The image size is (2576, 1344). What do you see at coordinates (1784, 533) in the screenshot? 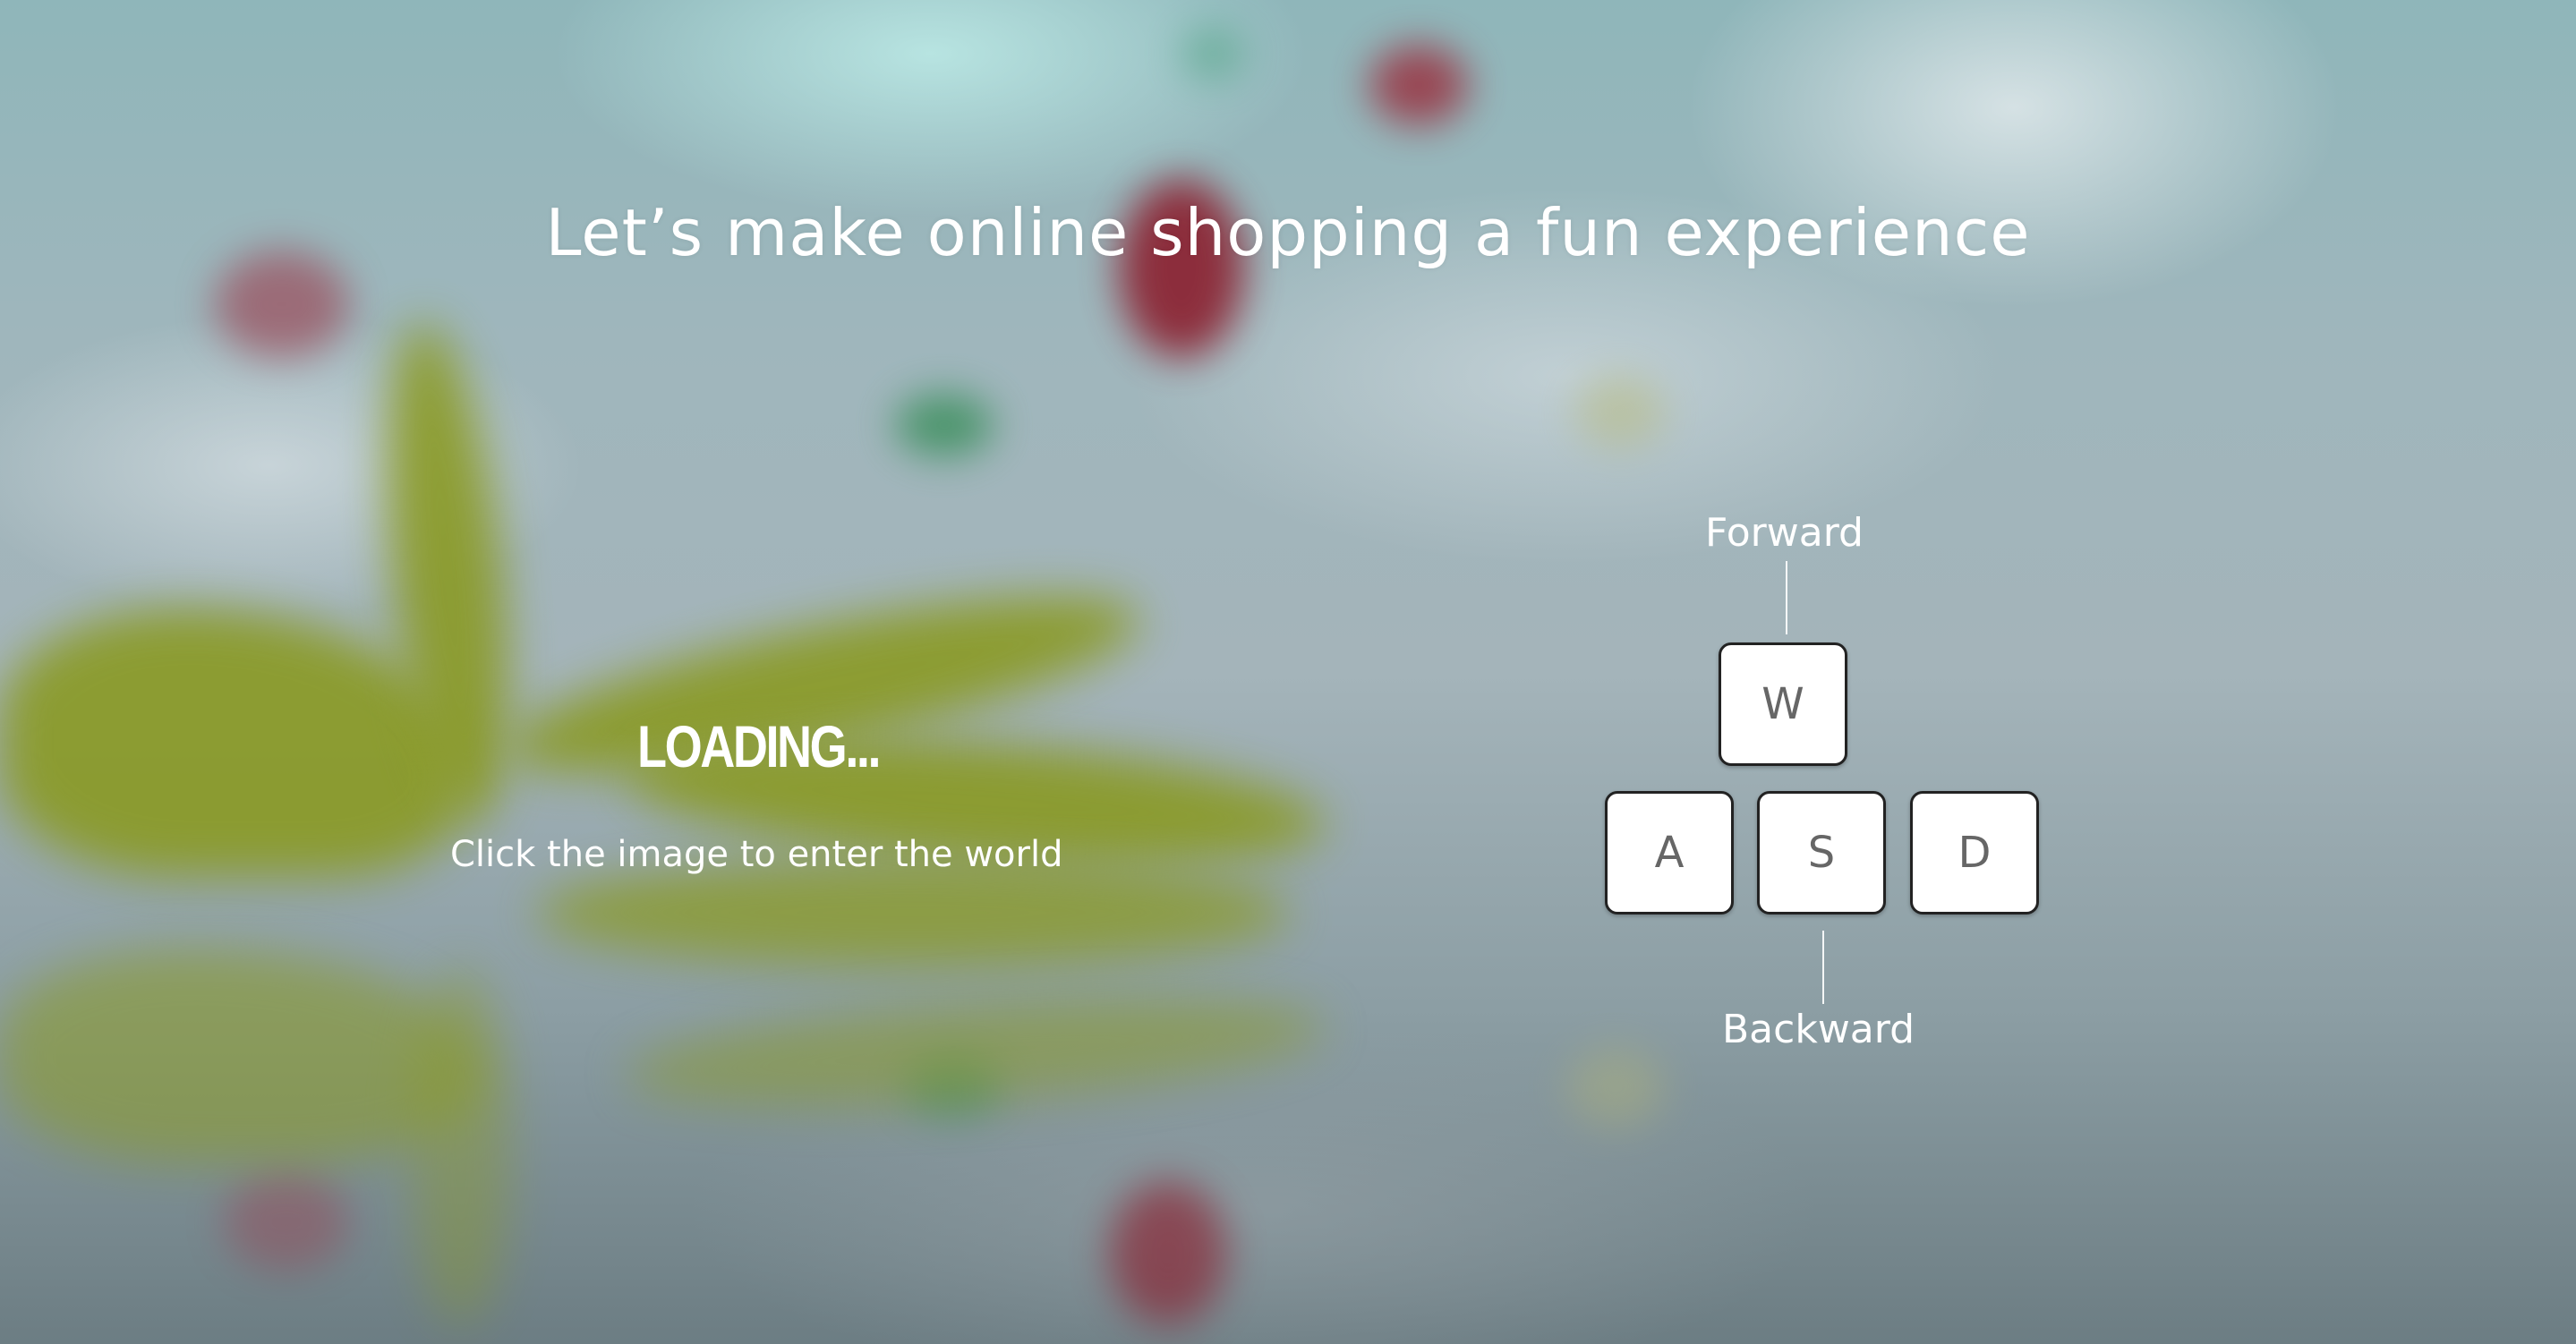
I see `forward-label: Forward` at bounding box center [1784, 533].